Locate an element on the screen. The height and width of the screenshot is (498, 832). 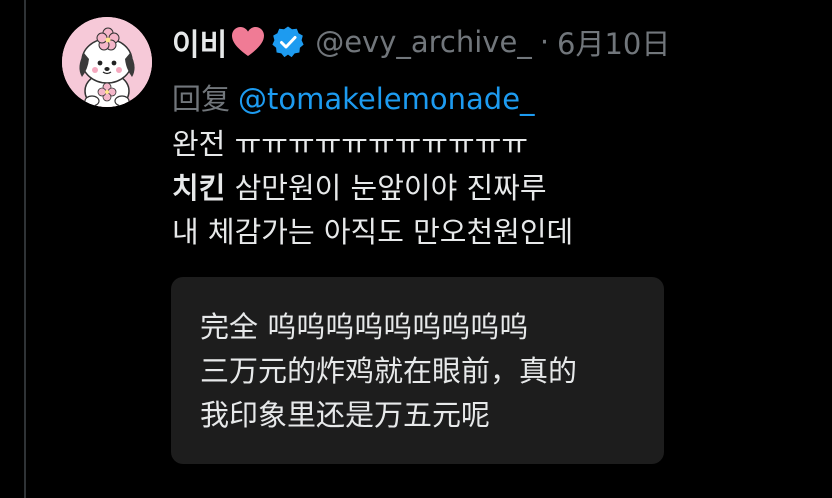
tweet-line: 치킨 삼만원이 눈앞이야 진짜루 is located at coordinates (372, 188).